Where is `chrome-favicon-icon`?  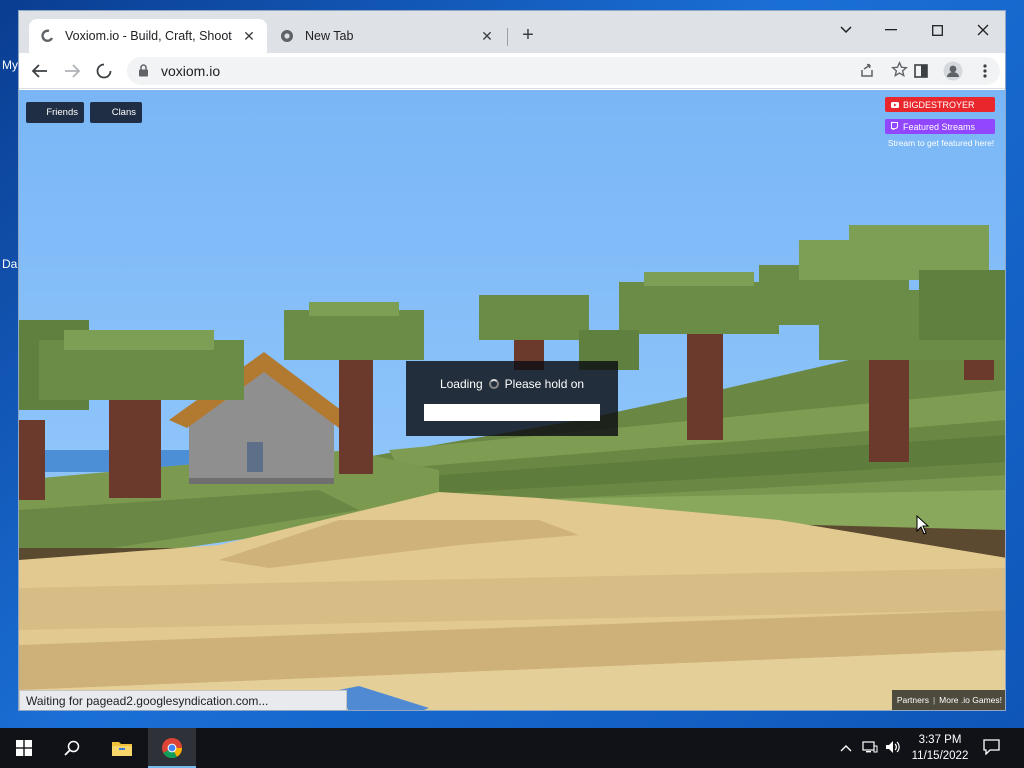
chrome-favicon-icon is located at coordinates (287, 36).